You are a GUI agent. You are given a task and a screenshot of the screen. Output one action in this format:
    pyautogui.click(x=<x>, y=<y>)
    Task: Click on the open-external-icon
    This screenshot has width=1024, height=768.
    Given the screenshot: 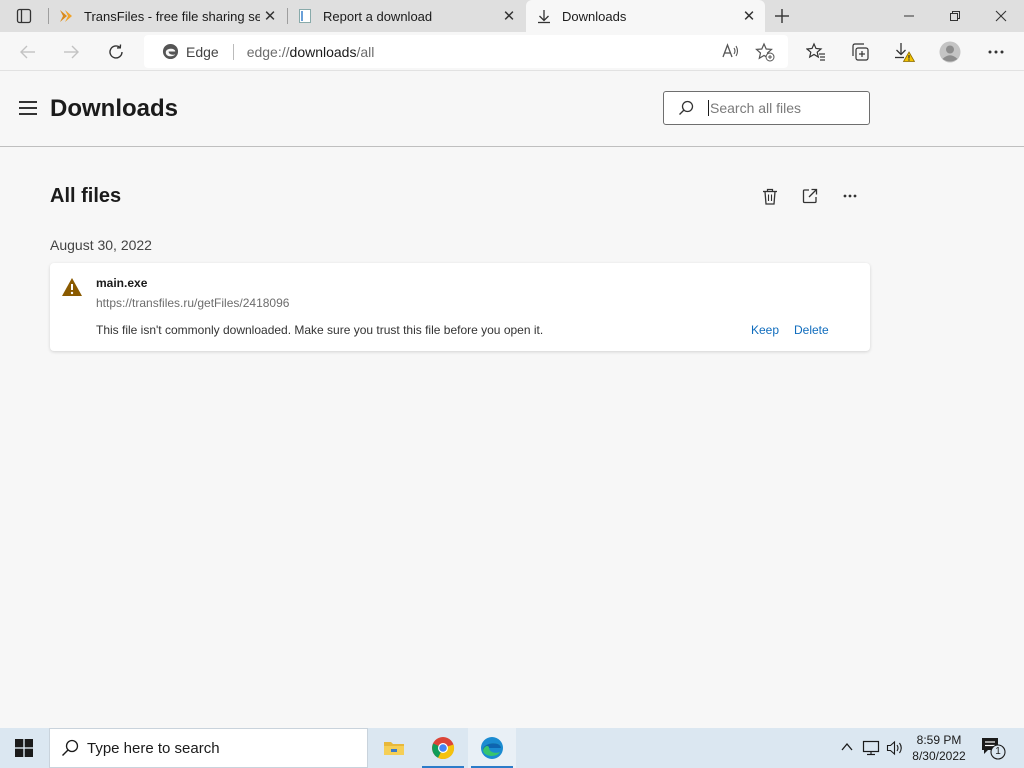 What is the action you would take?
    pyautogui.click(x=810, y=196)
    